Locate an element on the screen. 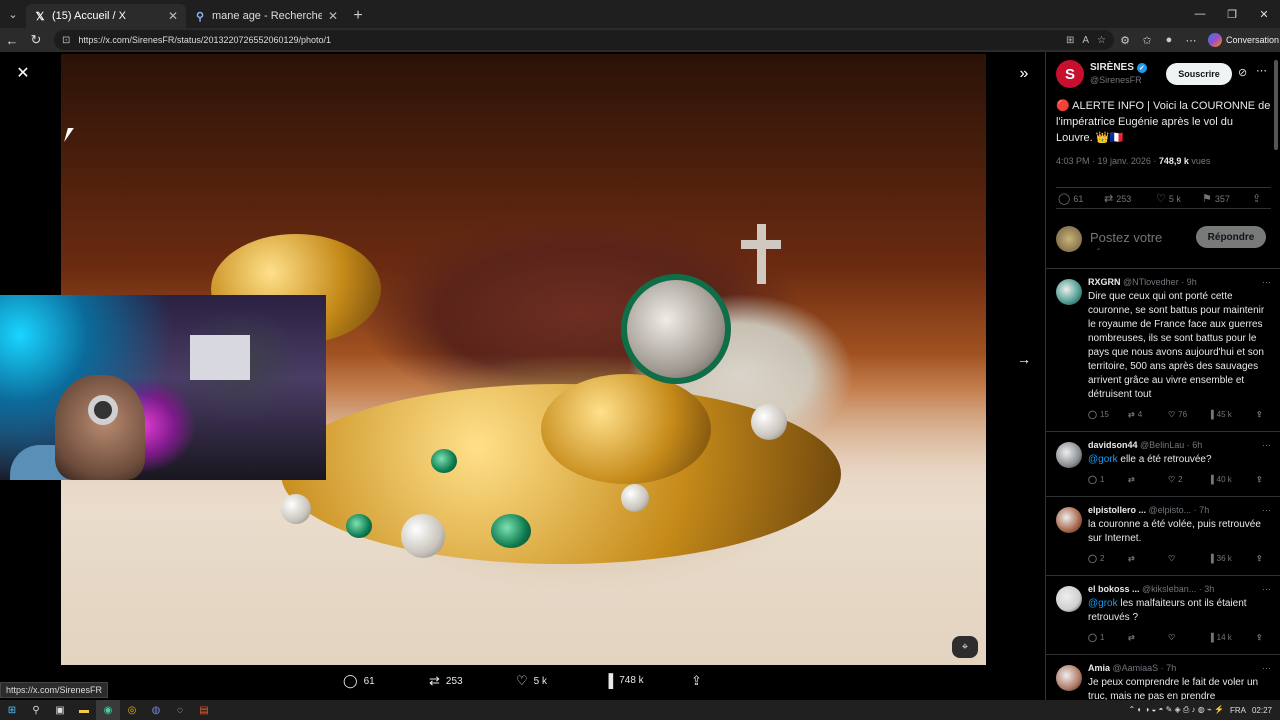 The image size is (1280, 720). widgets-icon: ▣ is located at coordinates (60, 710).